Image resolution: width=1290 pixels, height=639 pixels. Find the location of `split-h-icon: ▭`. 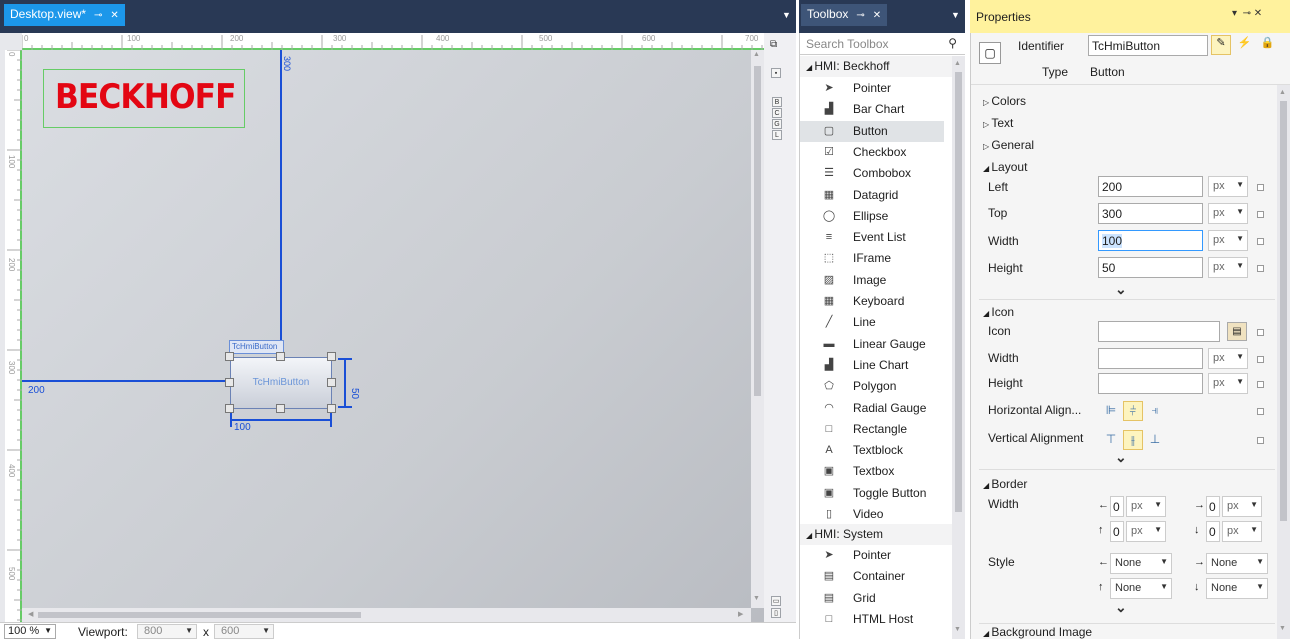

split-h-icon: ▭ is located at coordinates (776, 601).